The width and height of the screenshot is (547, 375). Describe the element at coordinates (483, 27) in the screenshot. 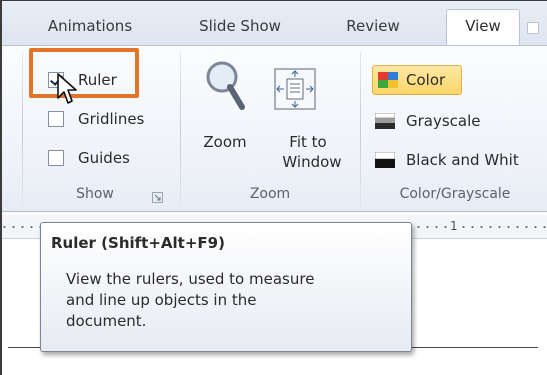

I see `tab-view: View` at that location.